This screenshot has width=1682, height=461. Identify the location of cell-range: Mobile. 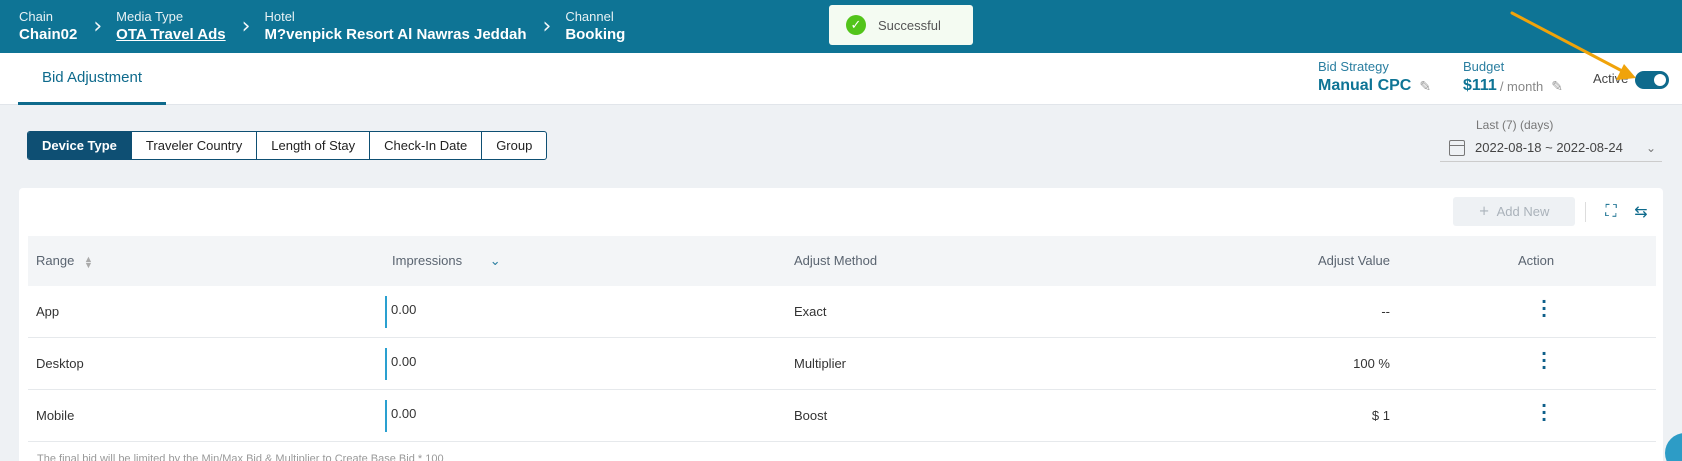
(55, 415).